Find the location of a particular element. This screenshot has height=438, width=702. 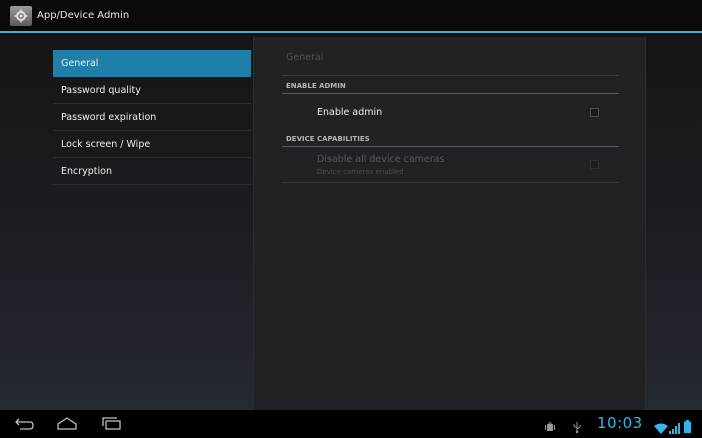

settings-folder-icon is located at coordinates (21, 15).